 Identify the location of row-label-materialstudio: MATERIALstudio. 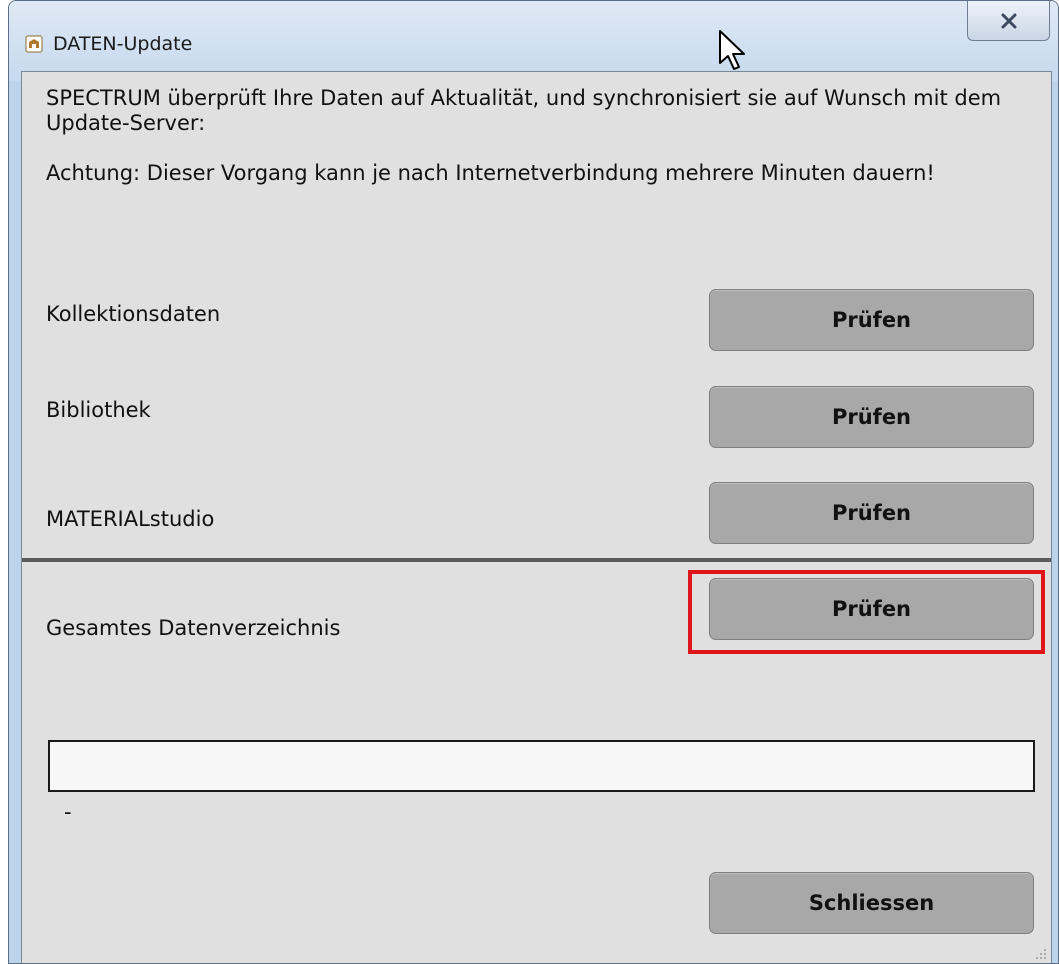
(130, 519).